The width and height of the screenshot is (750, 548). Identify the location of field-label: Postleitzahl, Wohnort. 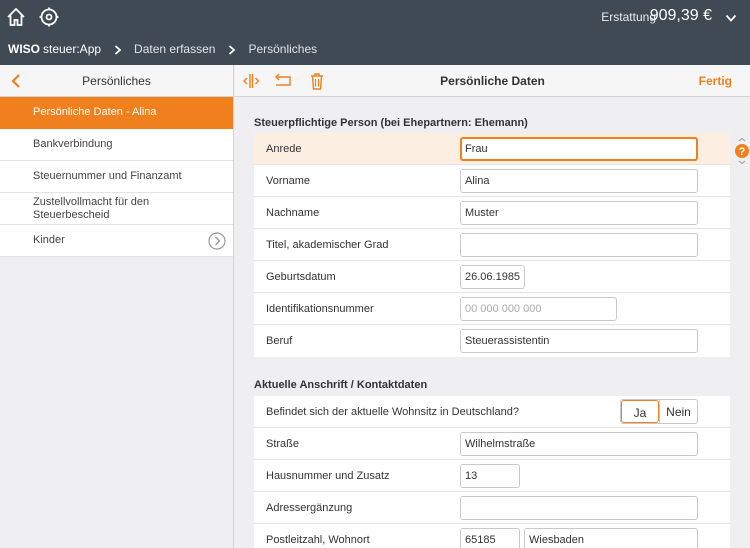
(318, 540).